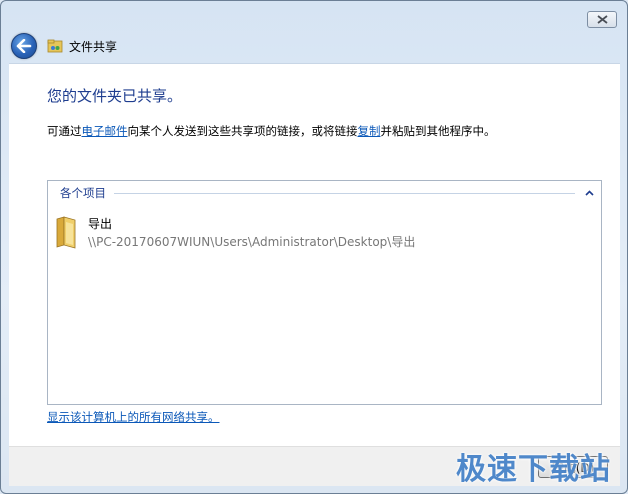 This screenshot has width=628, height=494. Describe the element at coordinates (55, 46) in the screenshot. I see `shared-folder-icon` at that location.